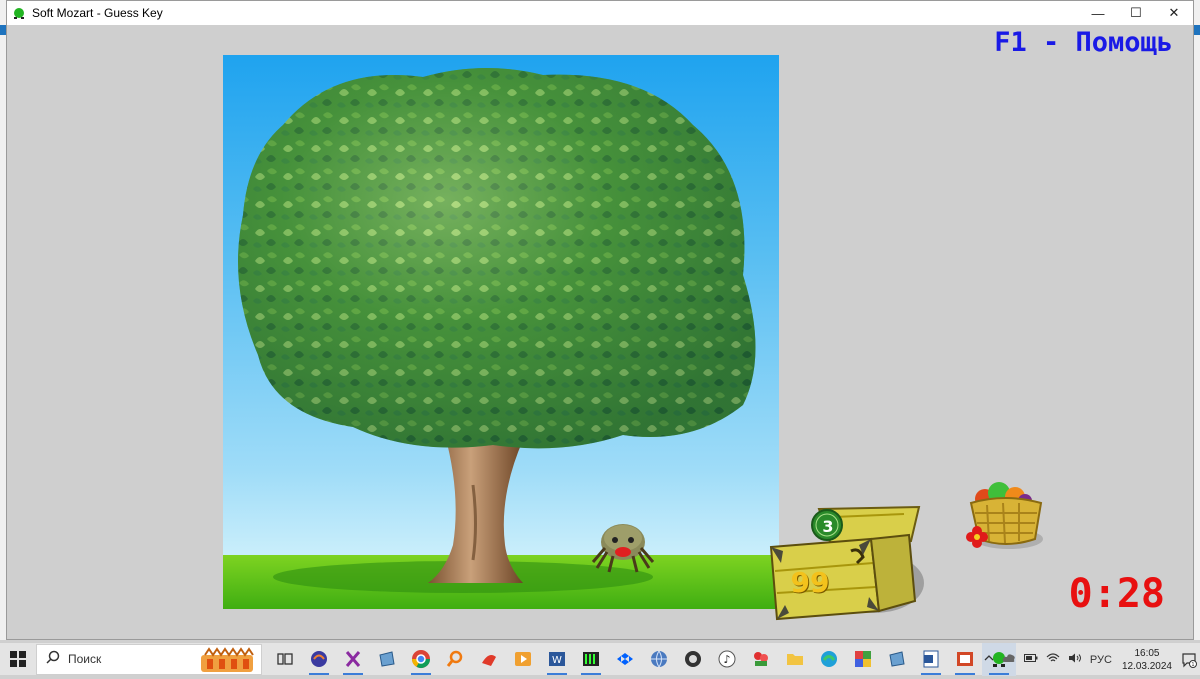 The image size is (1200, 679). Describe the element at coordinates (1009, 659) in the screenshot. I see `cloud-icon` at that location.